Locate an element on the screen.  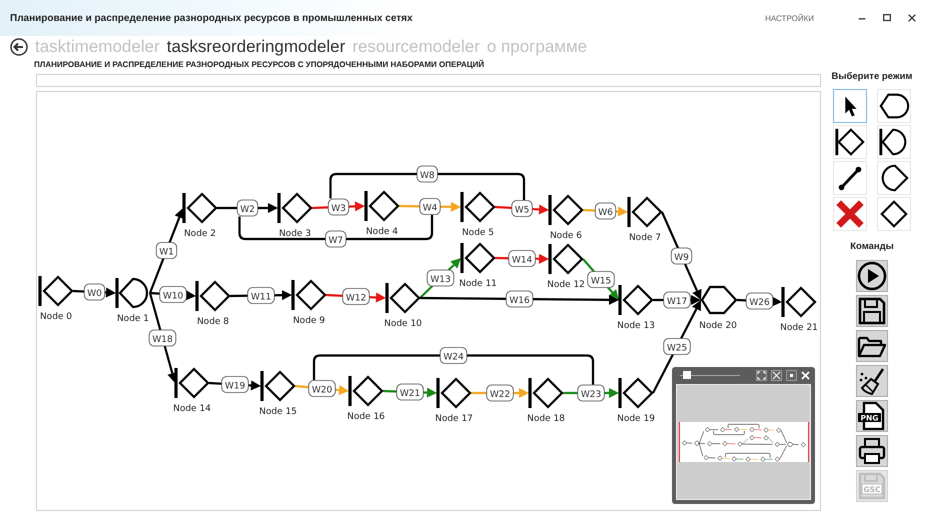
edge-label: W18 is located at coordinates (162, 338).